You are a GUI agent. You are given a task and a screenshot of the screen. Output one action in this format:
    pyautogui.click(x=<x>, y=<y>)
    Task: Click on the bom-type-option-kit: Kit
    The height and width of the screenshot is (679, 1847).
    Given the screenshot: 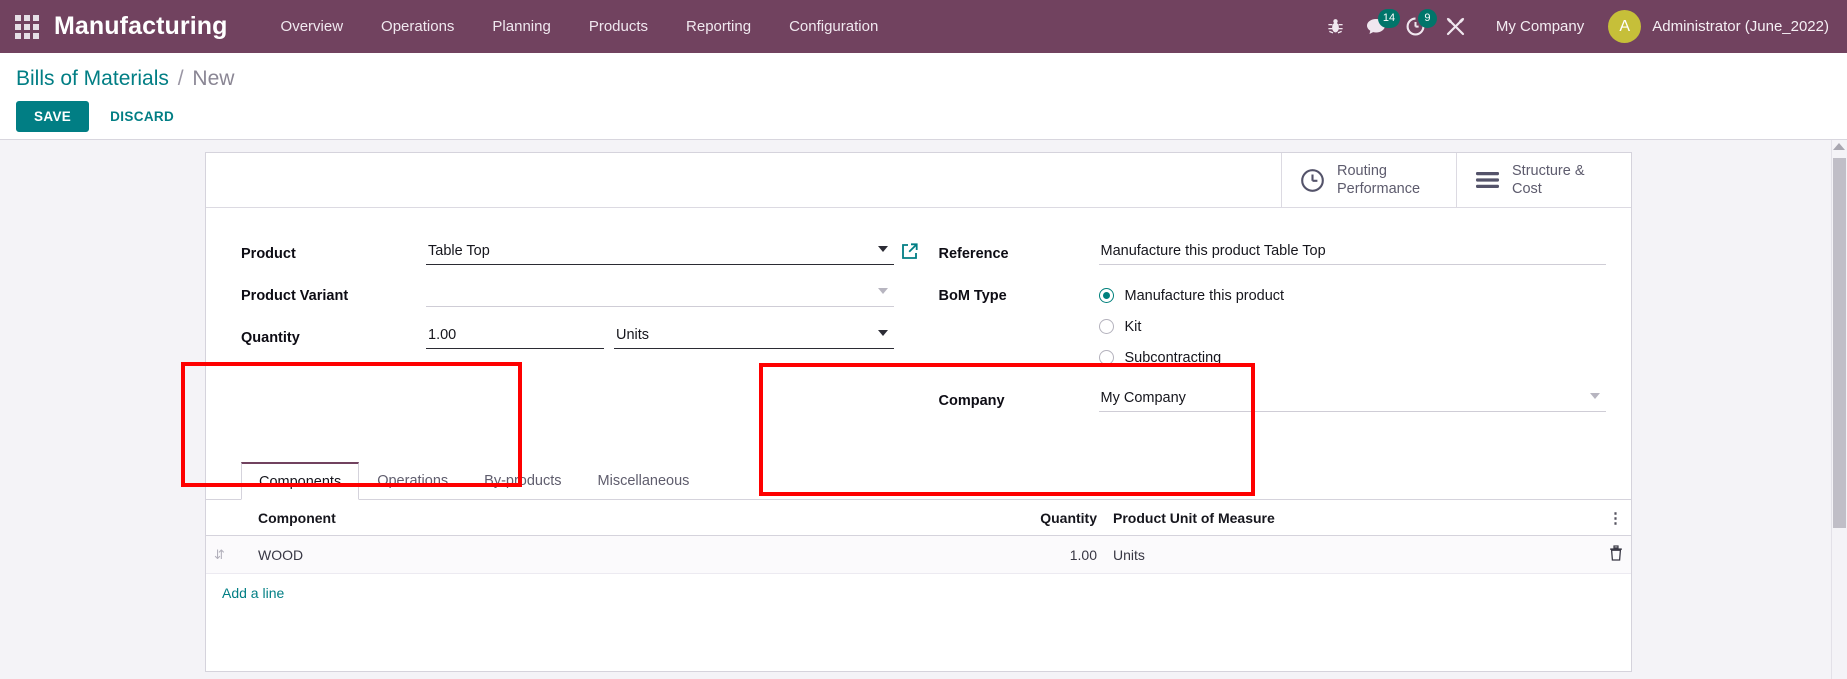 What is the action you would take?
    pyautogui.click(x=1352, y=326)
    